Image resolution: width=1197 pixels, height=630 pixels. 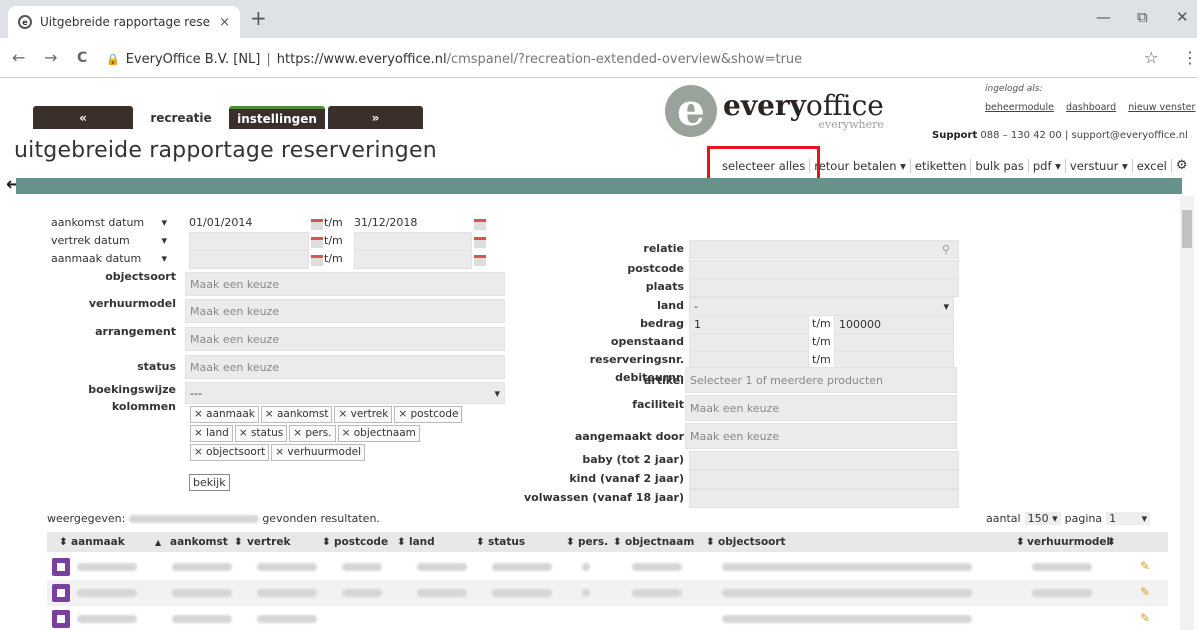 I want to click on chip-objectnaam: × objectnaam, so click(x=378, y=433).